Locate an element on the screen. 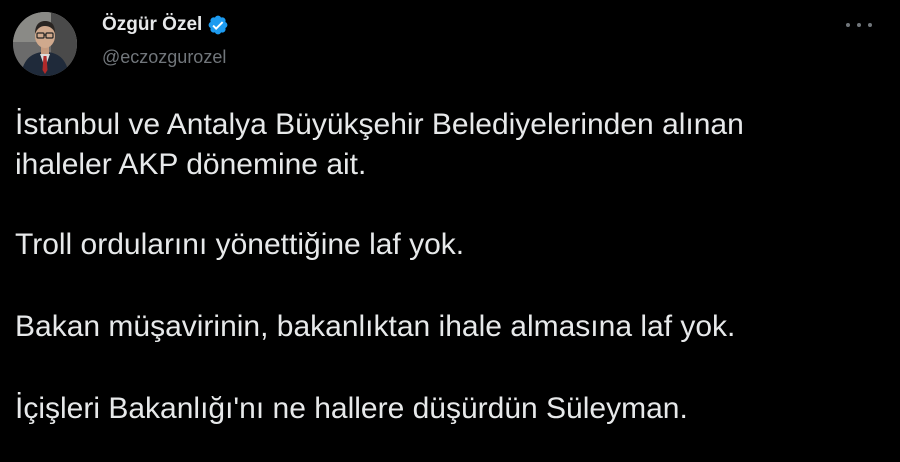 This screenshot has width=900, height=462. tweet-line: Troll ordularını yönettiğine laf yok. is located at coordinates (240, 244).